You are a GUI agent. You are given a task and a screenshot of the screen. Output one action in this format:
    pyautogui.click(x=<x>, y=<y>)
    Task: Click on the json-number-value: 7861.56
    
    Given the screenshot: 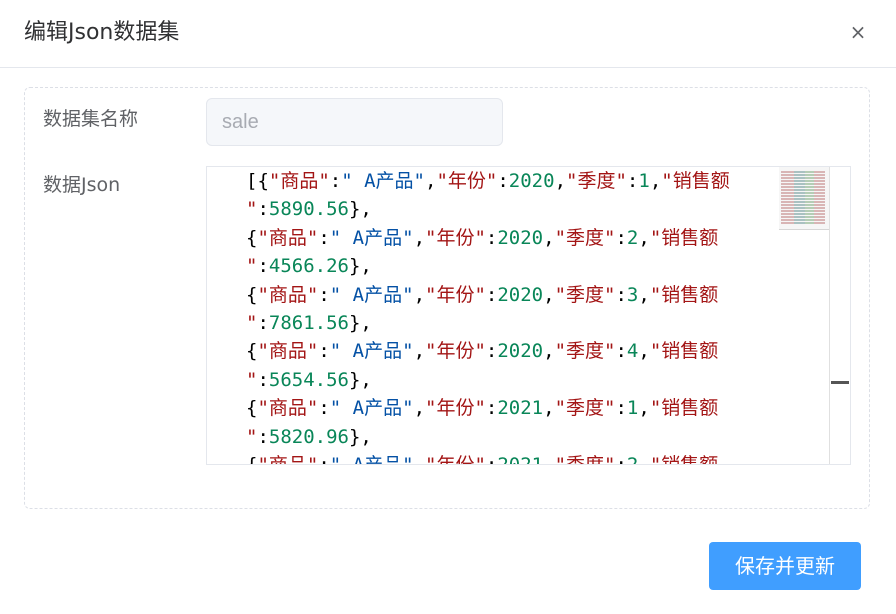 What is the action you would take?
    pyautogui.click(x=308, y=323)
    